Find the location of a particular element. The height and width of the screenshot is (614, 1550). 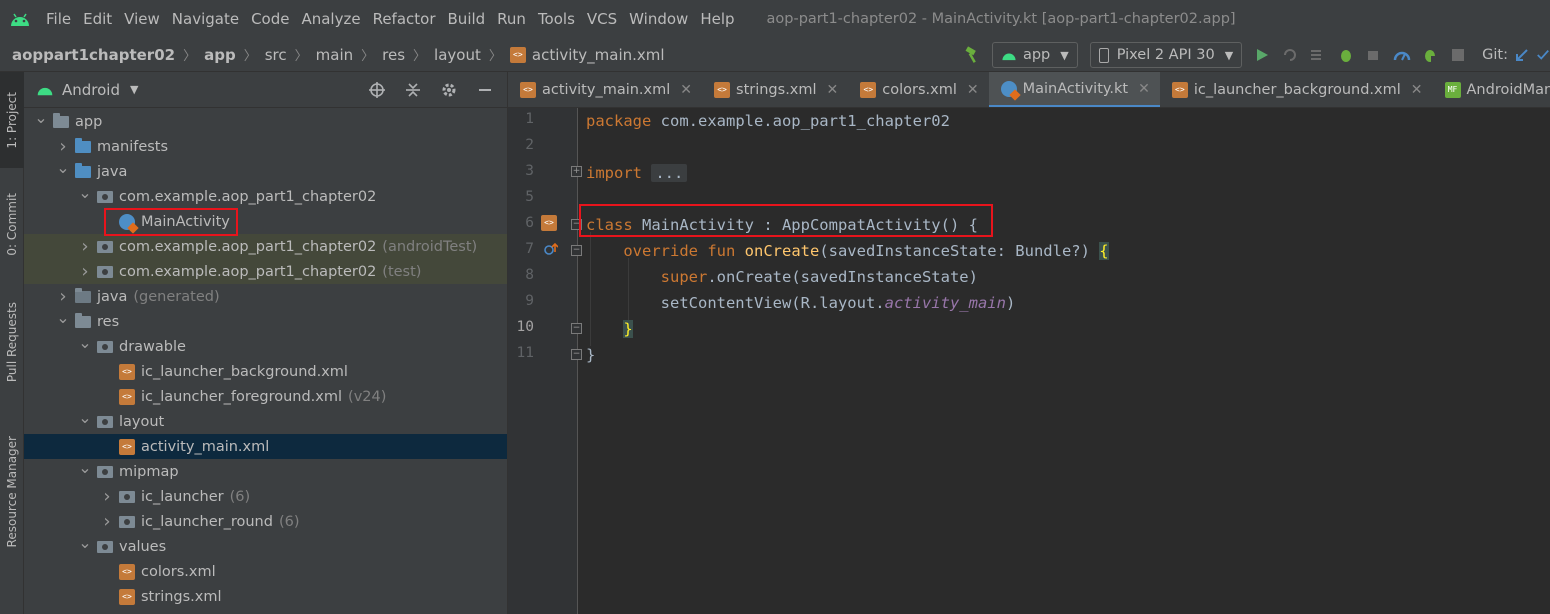

debug-attach-bug-icon is located at coordinates (1430, 55).